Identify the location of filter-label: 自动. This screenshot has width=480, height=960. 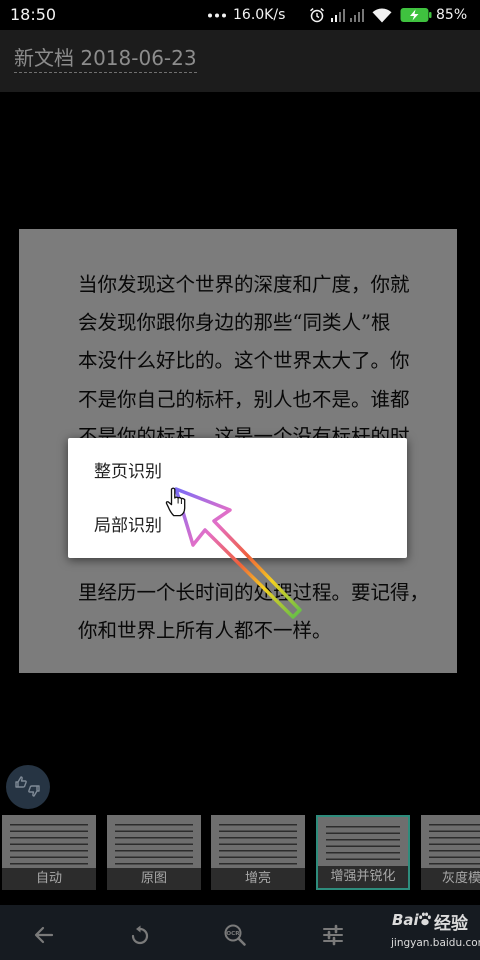
(49, 879).